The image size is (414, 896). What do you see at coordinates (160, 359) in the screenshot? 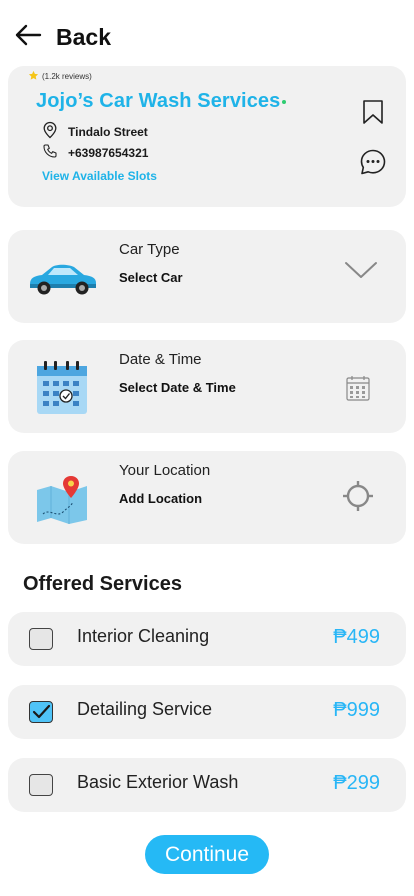
I see `date-time-label: Date & Time` at bounding box center [160, 359].